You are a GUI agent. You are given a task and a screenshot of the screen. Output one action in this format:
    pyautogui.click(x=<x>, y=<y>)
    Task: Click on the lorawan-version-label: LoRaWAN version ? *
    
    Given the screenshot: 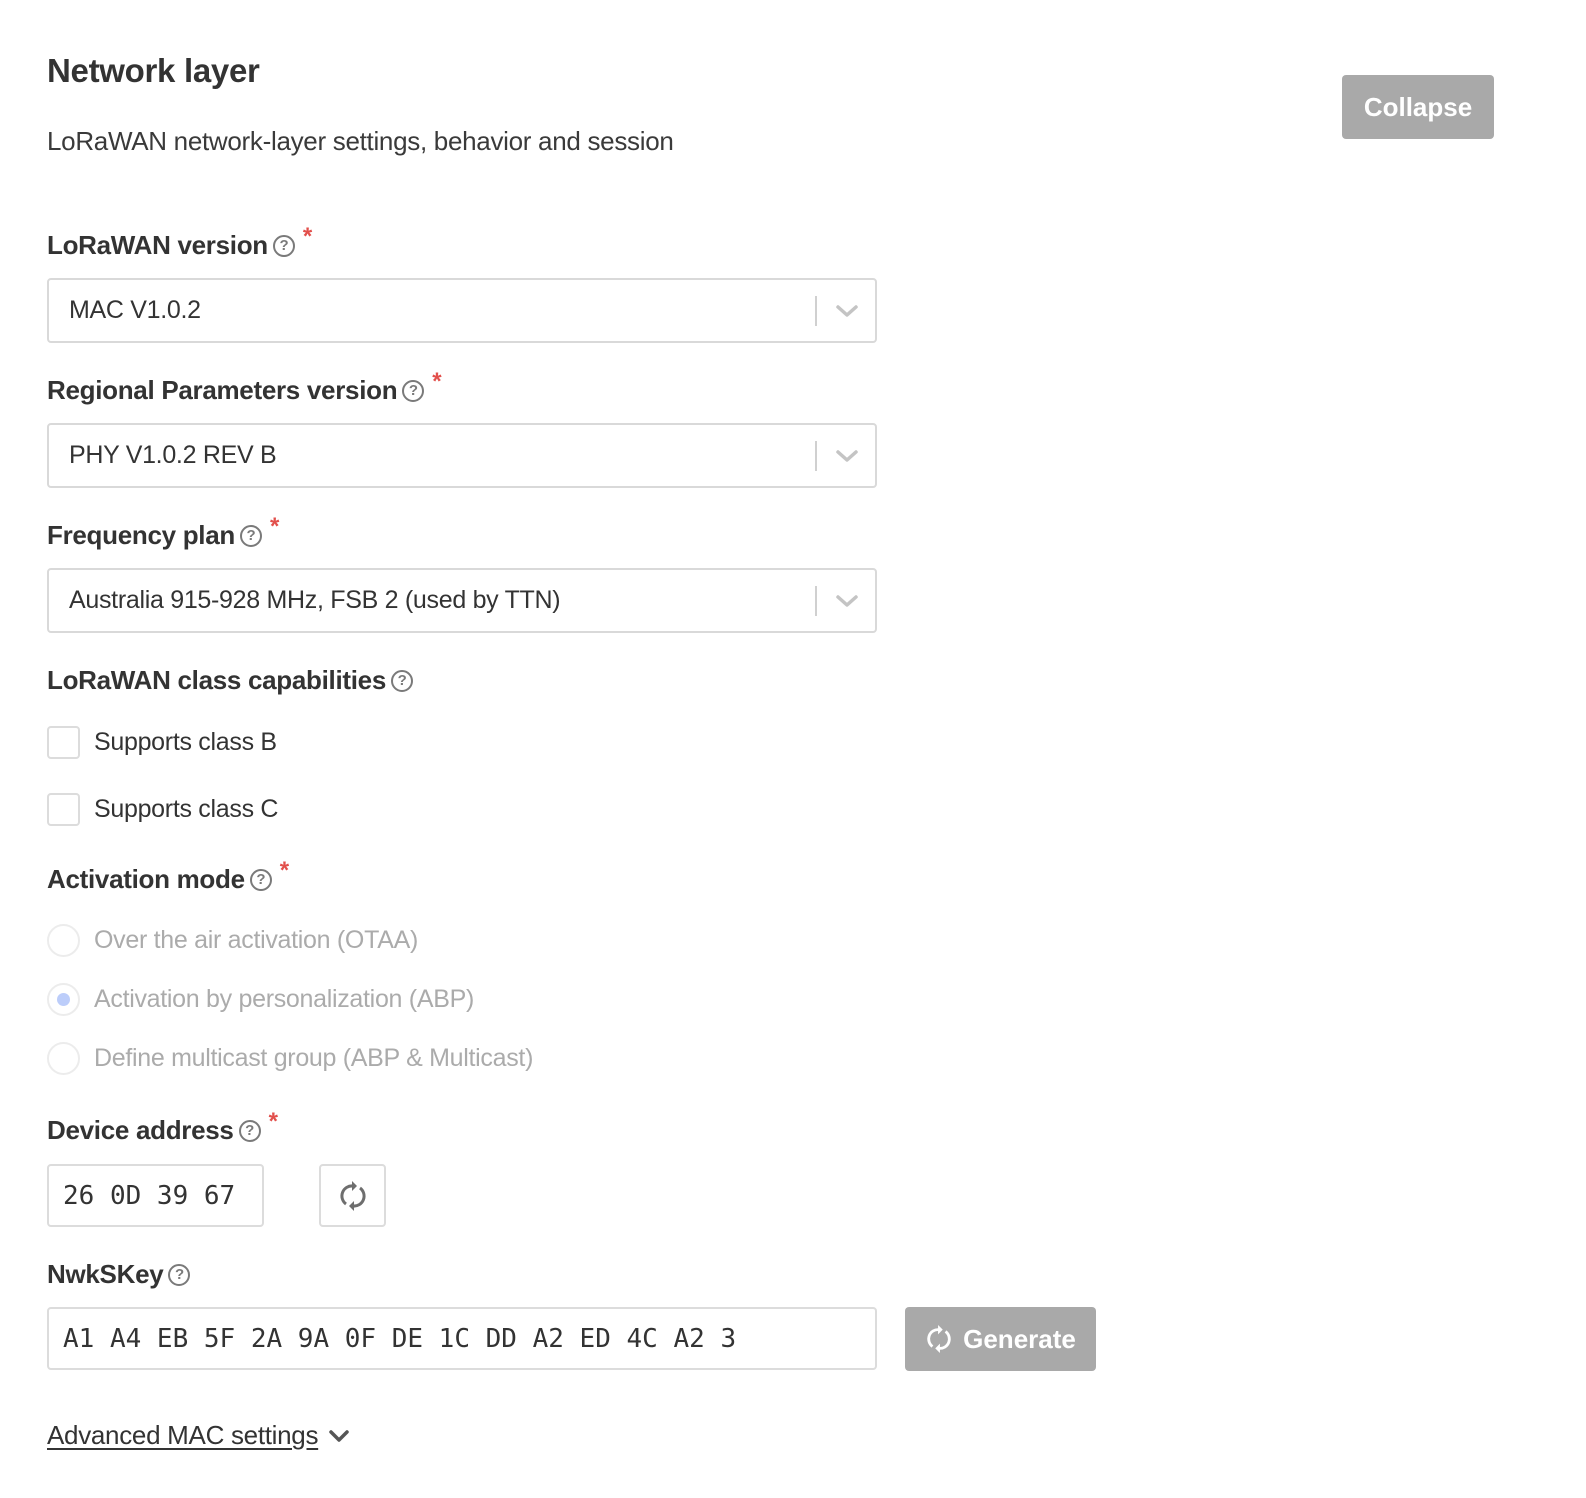 What is the action you would take?
    pyautogui.click(x=179, y=242)
    